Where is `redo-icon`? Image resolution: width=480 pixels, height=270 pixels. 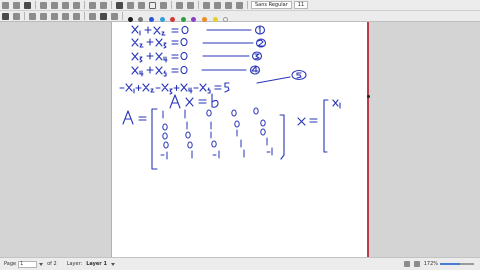 redo-icon is located at coordinates (103, 5).